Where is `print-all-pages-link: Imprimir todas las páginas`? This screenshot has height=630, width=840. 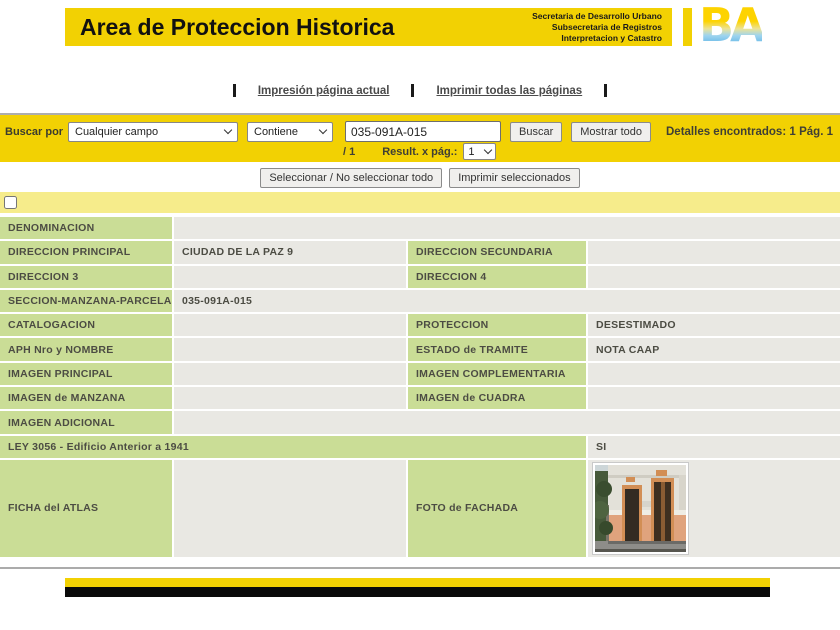 print-all-pages-link: Imprimir todas las páginas is located at coordinates (509, 91).